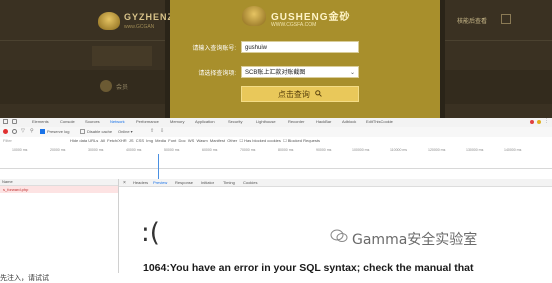 The height and width of the screenshot is (283, 552). What do you see at coordinates (162, 131) in the screenshot?
I see `download-icon: ⇩` at bounding box center [162, 131].